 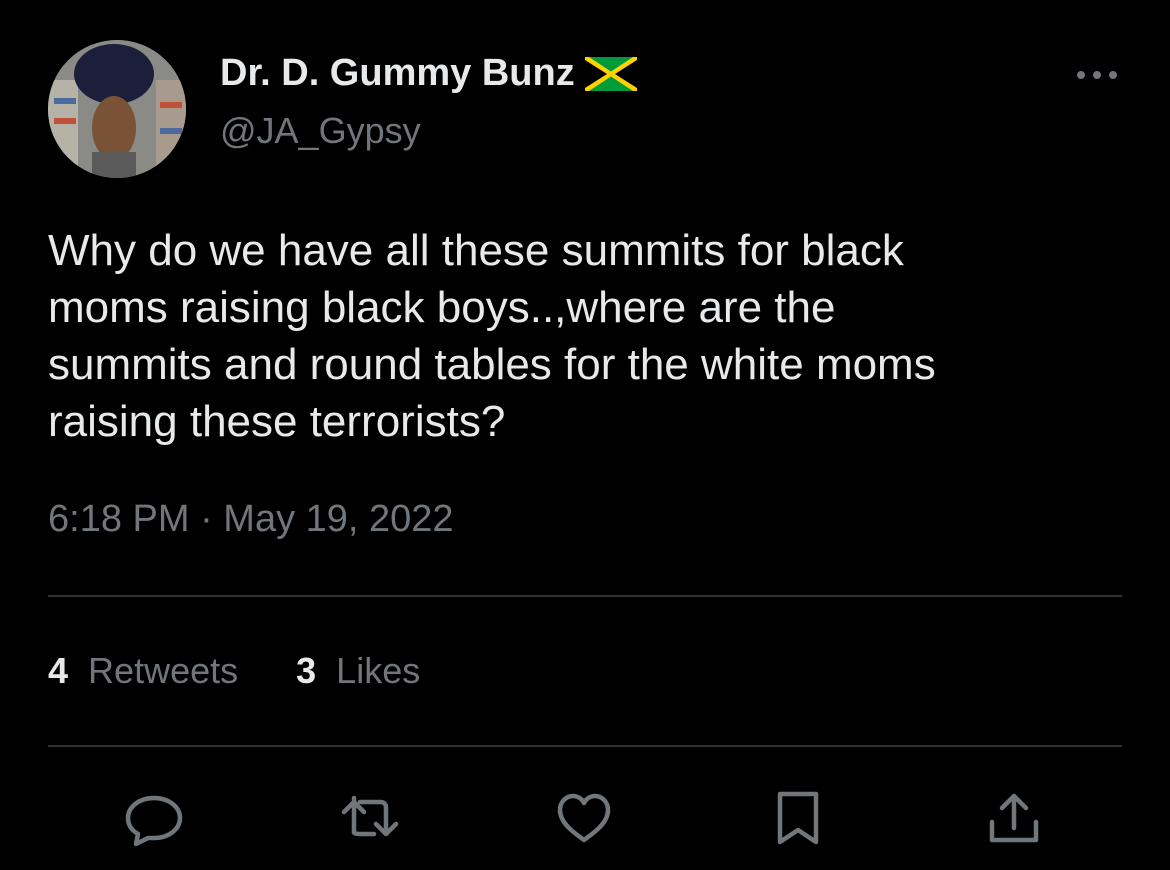 What do you see at coordinates (154, 821) in the screenshot?
I see `reply-icon` at bounding box center [154, 821].